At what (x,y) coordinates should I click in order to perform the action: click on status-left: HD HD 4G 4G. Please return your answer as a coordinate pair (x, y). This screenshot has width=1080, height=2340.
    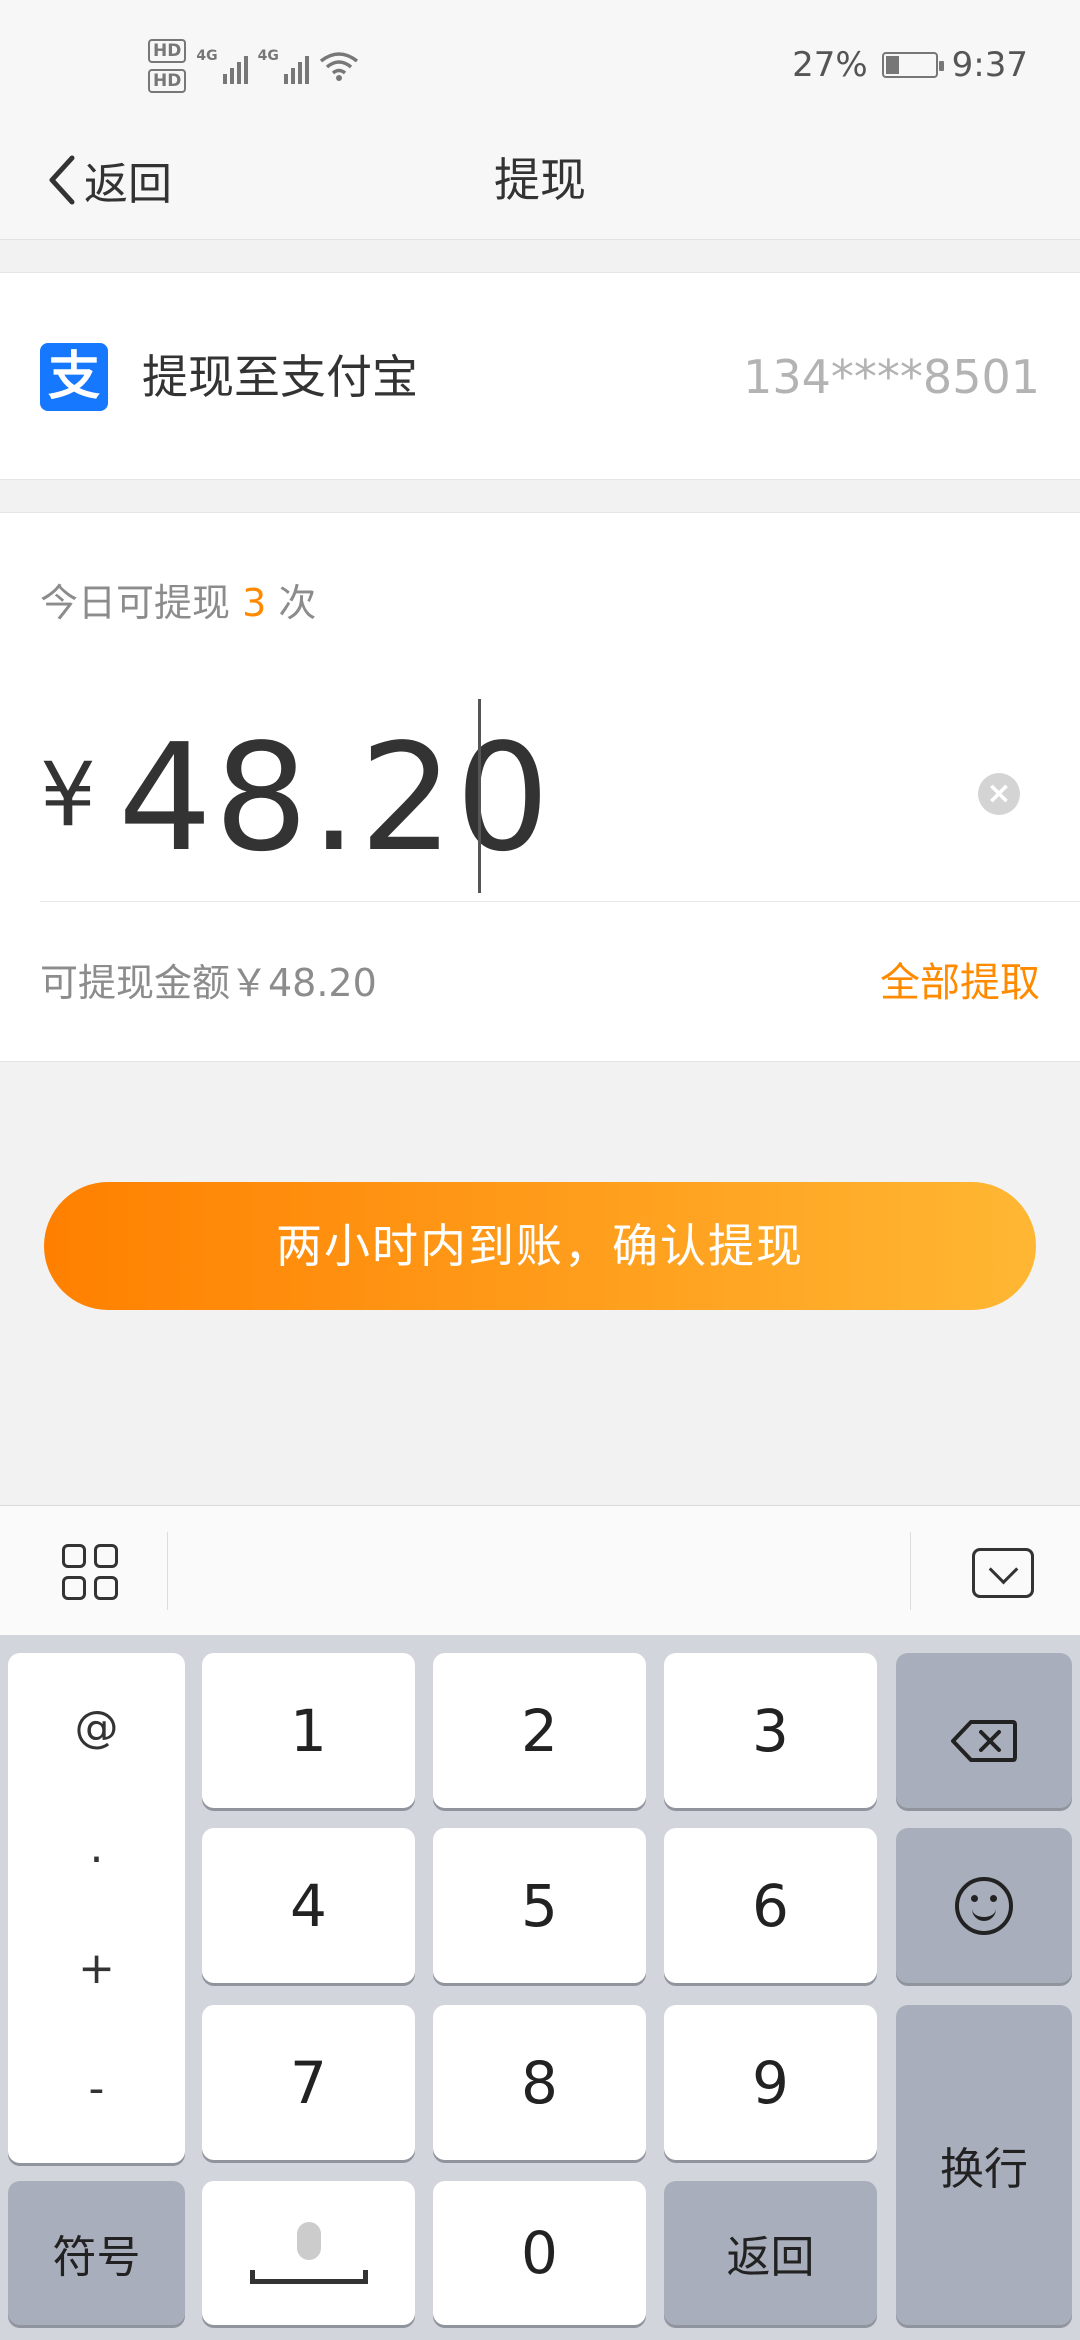
    Looking at the image, I should click on (253, 66).